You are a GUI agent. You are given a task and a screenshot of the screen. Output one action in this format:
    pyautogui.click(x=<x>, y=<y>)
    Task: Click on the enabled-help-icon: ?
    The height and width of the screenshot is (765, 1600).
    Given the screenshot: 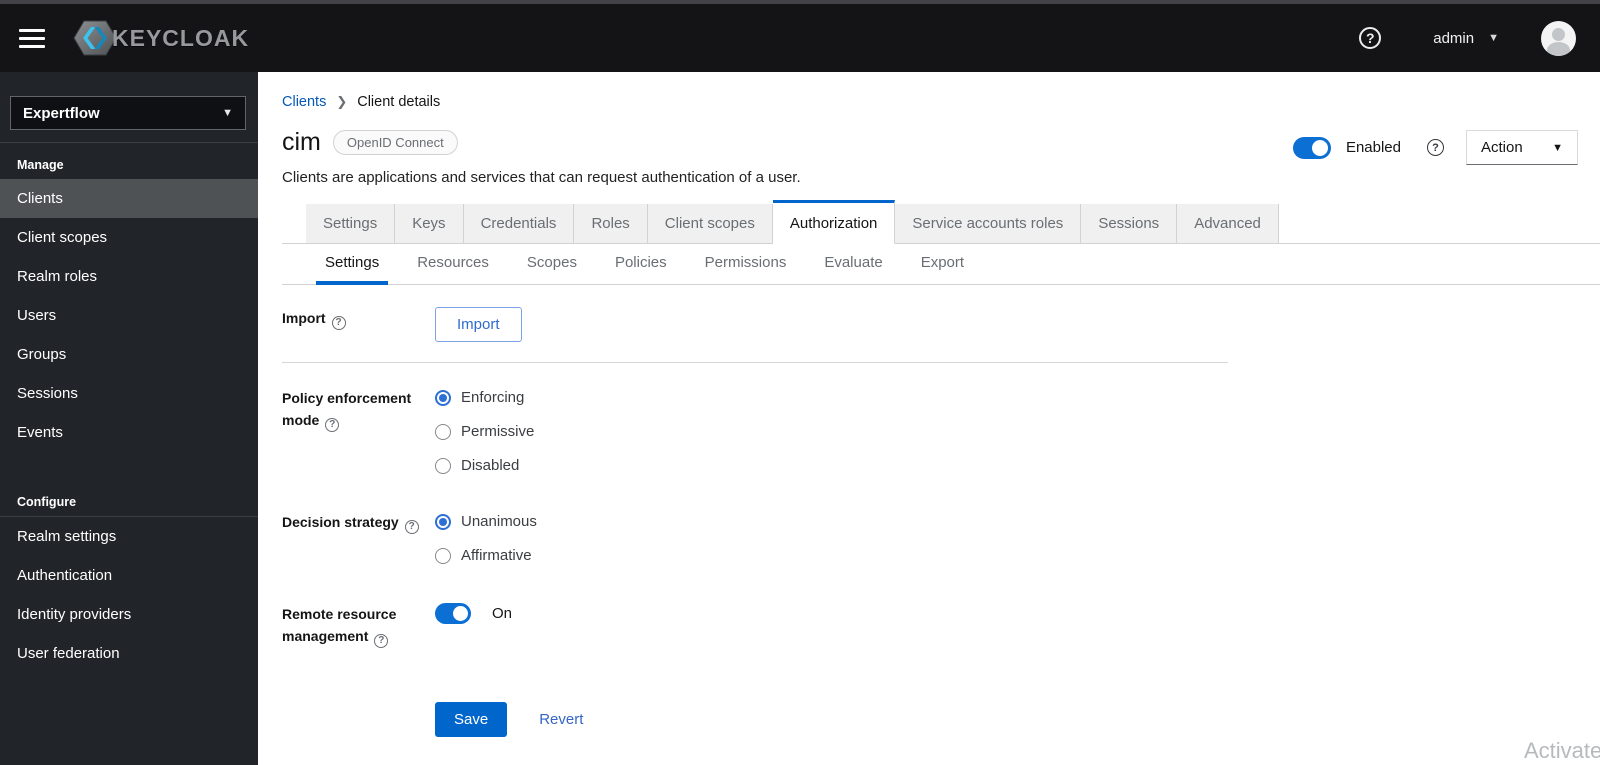 What is the action you would take?
    pyautogui.click(x=1435, y=147)
    